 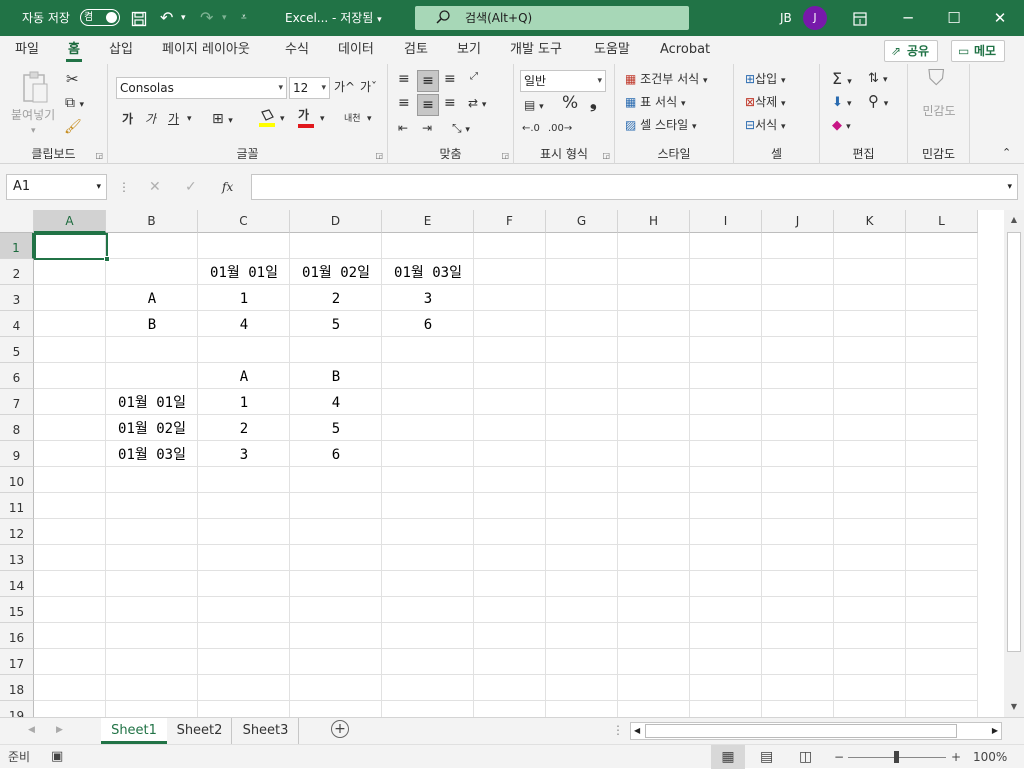 What do you see at coordinates (336, 662) in the screenshot?
I see `cell-d17` at bounding box center [336, 662].